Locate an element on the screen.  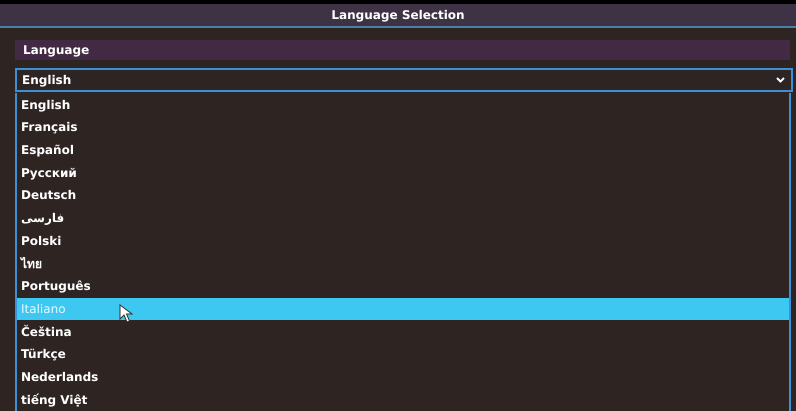
language-option: Français is located at coordinates (403, 127).